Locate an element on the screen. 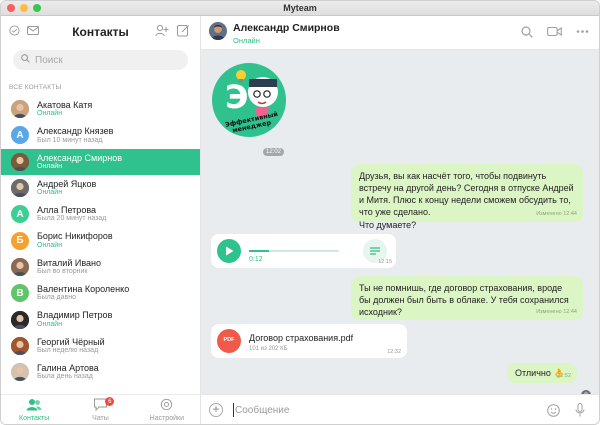 Image resolution: width=600 pixels, height=425 pixels. add-contact-icon is located at coordinates (162, 30).